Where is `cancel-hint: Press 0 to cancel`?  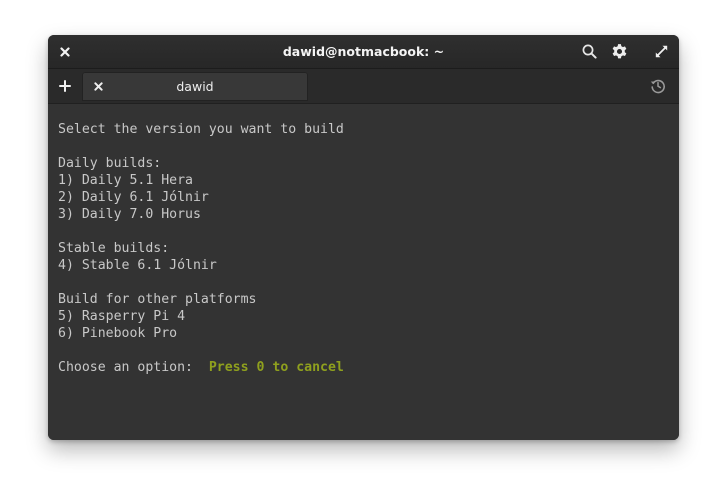 cancel-hint: Press 0 to cancel is located at coordinates (276, 367).